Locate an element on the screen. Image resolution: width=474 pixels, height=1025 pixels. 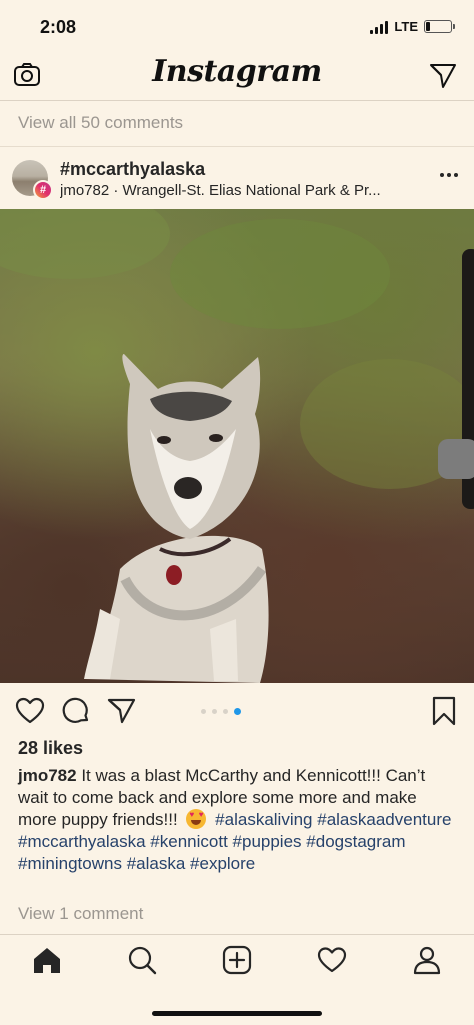
activity-heart-icon is located at coordinates (332, 960).